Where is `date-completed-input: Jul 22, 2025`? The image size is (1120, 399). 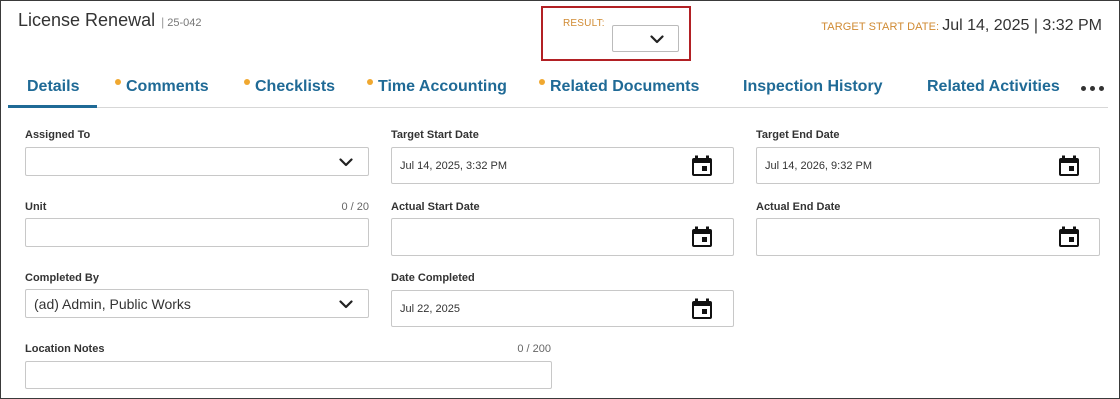
date-completed-input: Jul 22, 2025 is located at coordinates (562, 308).